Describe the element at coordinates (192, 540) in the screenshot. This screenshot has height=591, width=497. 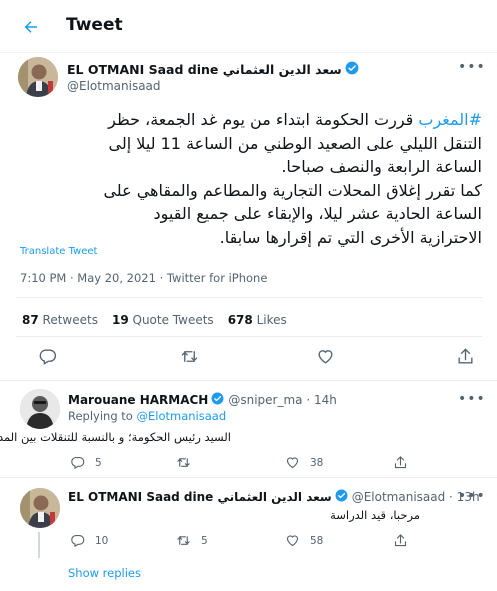
I see `retweet-button: 5` at that location.